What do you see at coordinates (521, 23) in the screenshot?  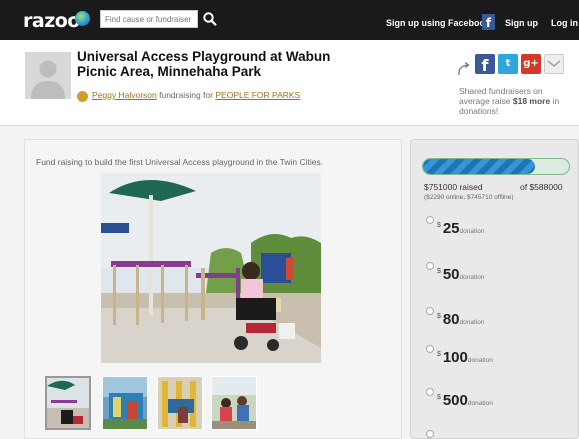 I see `signup-link: Sign up` at bounding box center [521, 23].